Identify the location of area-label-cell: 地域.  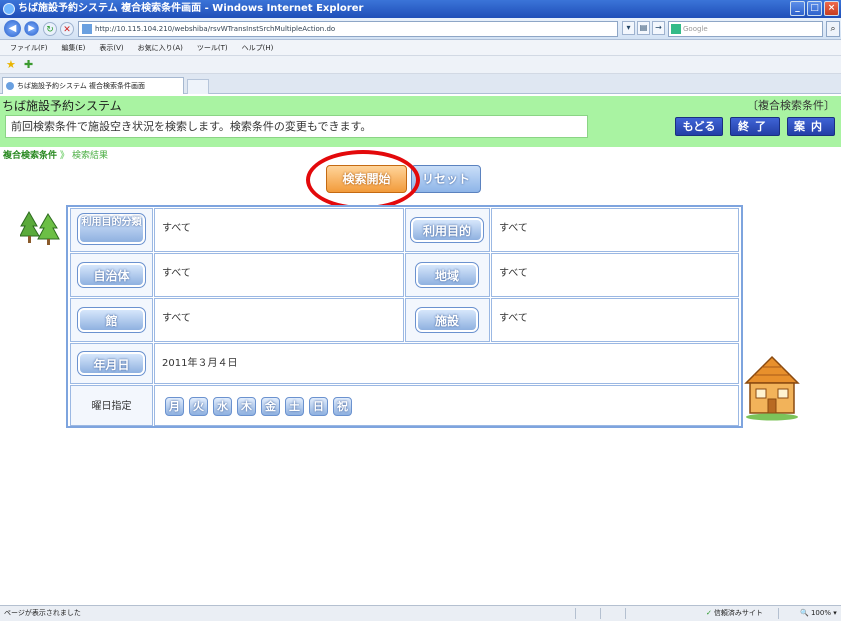
(447, 275).